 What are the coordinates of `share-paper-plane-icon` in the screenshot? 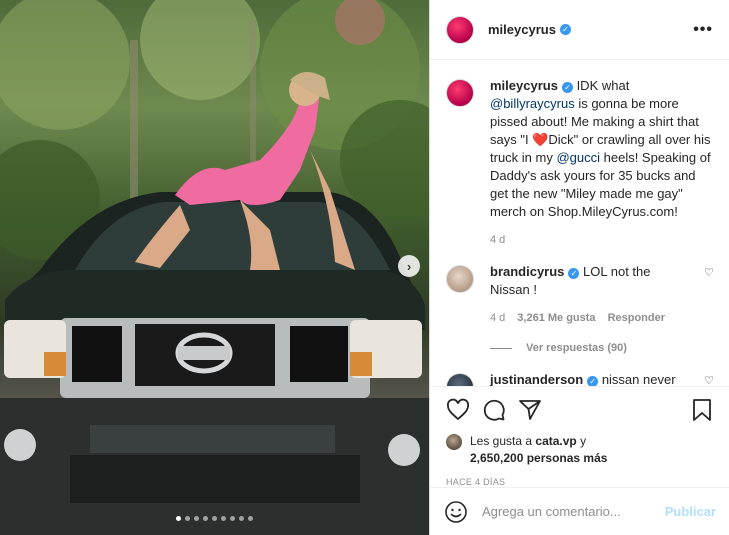 It's located at (530, 410).